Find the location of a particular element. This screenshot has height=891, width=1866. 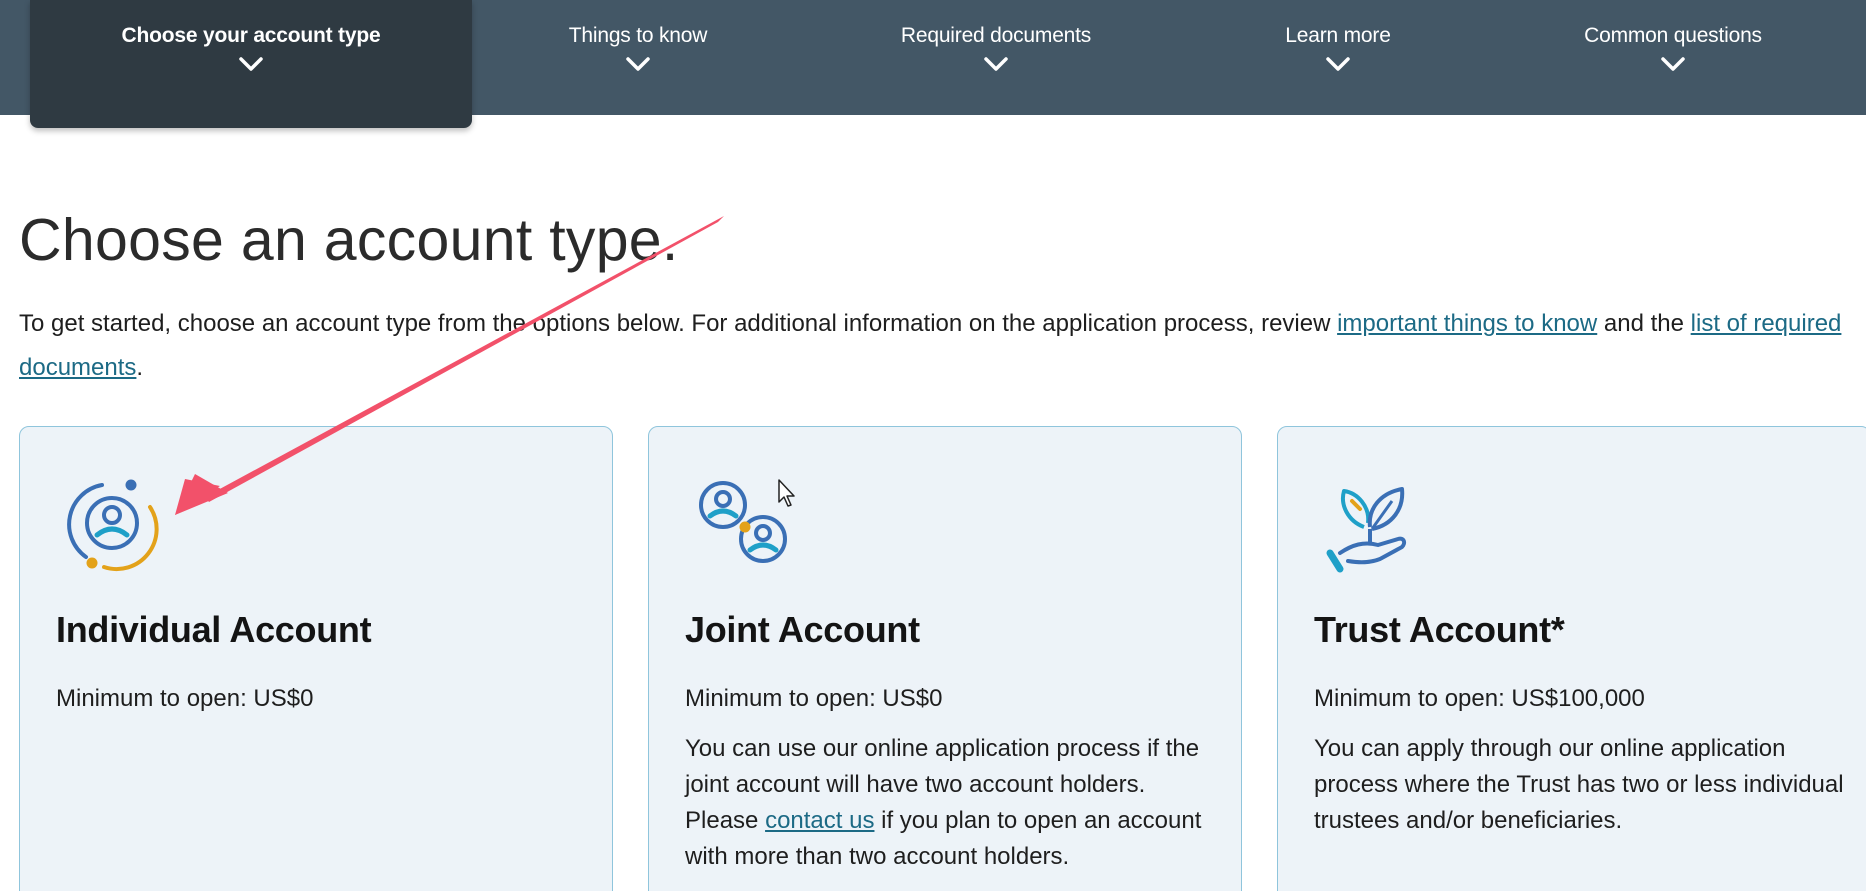

contact-us-link: contact us is located at coordinates (819, 820).